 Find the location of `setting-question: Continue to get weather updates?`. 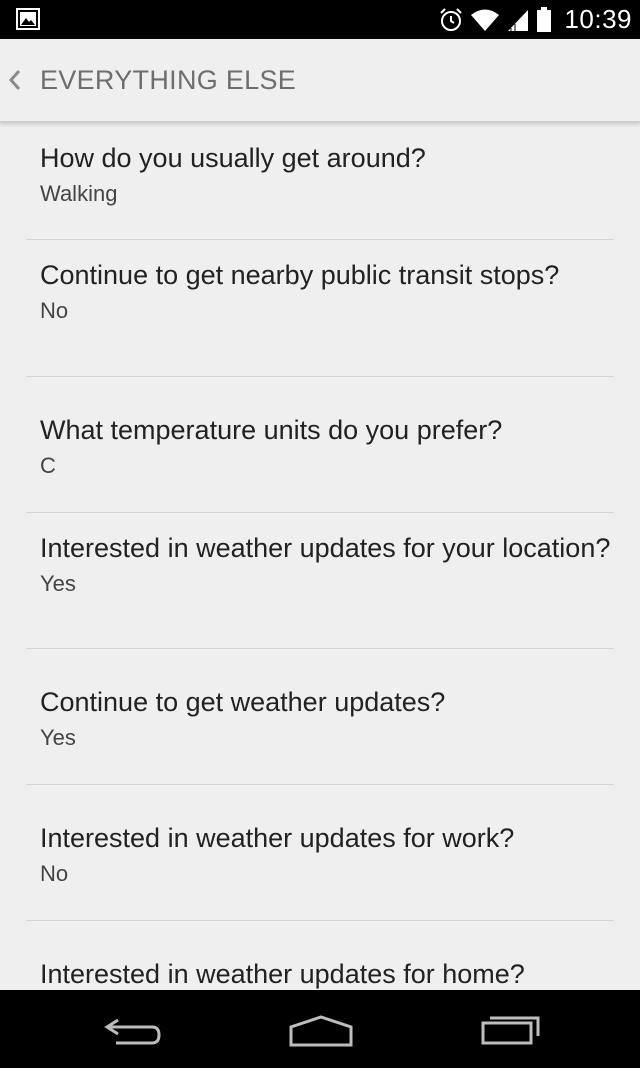

setting-question: Continue to get weather updates? is located at coordinates (243, 702).